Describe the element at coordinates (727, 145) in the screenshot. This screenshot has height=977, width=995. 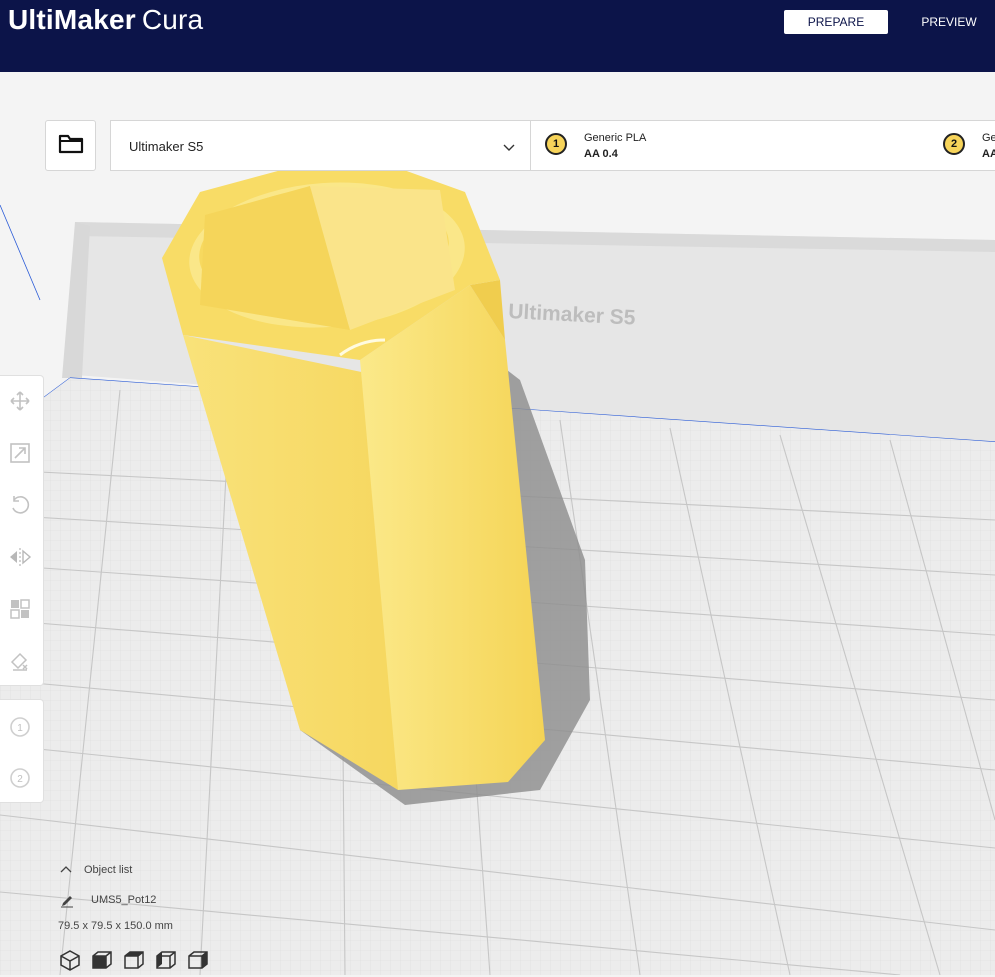
I see `extruder-1-selector: 1 Generic PLA AA 0.4` at that location.